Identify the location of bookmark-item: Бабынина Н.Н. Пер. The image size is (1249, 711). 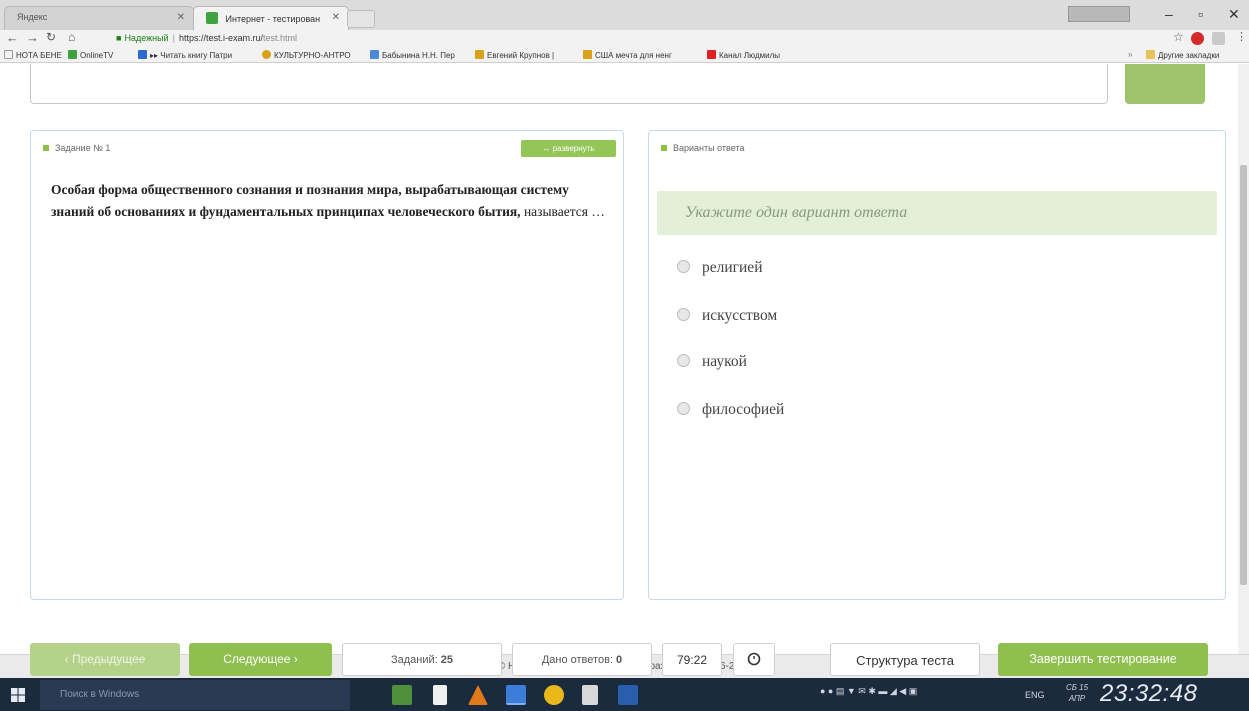
(412, 55).